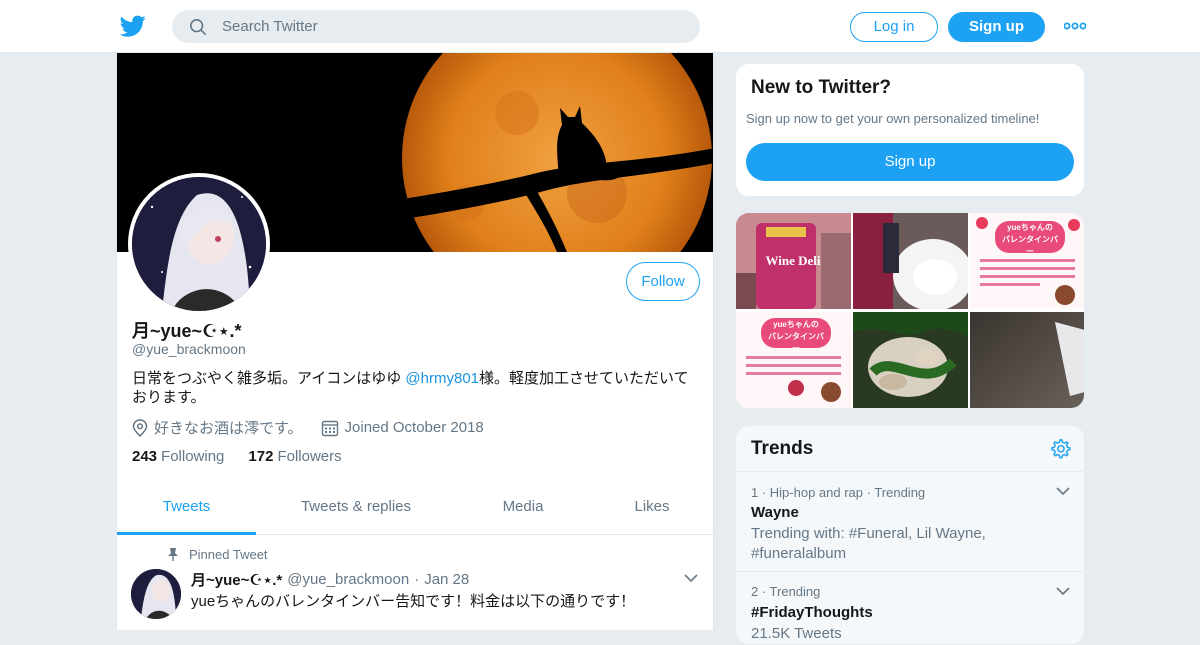 Image resolution: width=1200 pixels, height=645 pixels. What do you see at coordinates (329, 428) in the screenshot?
I see `calendar-icon` at bounding box center [329, 428].